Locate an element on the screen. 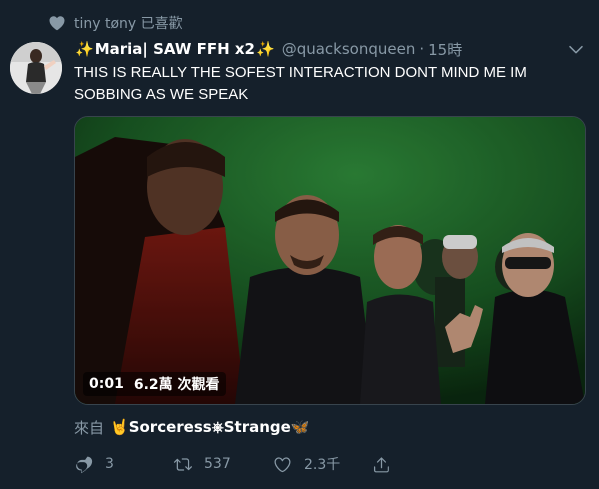 Image resolution: width=599 pixels, height=489 pixels. social-context-text: tiny tøny 已喜歡 is located at coordinates (128, 23).